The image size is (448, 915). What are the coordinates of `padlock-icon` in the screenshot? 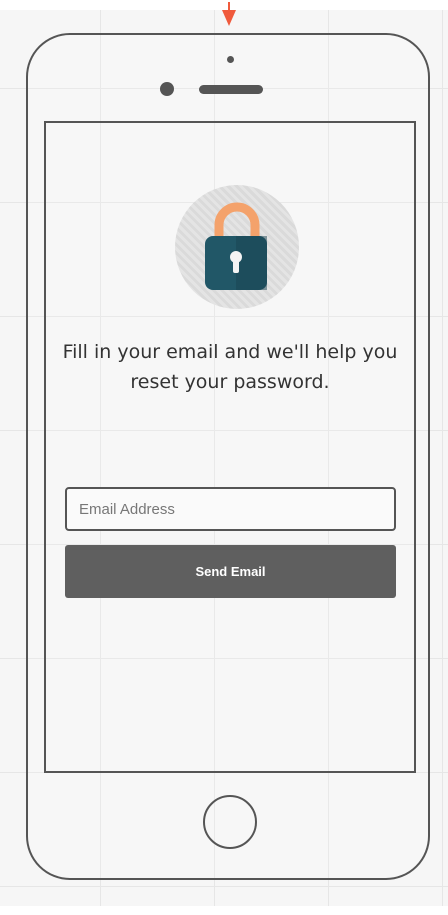 It's located at (236, 246).